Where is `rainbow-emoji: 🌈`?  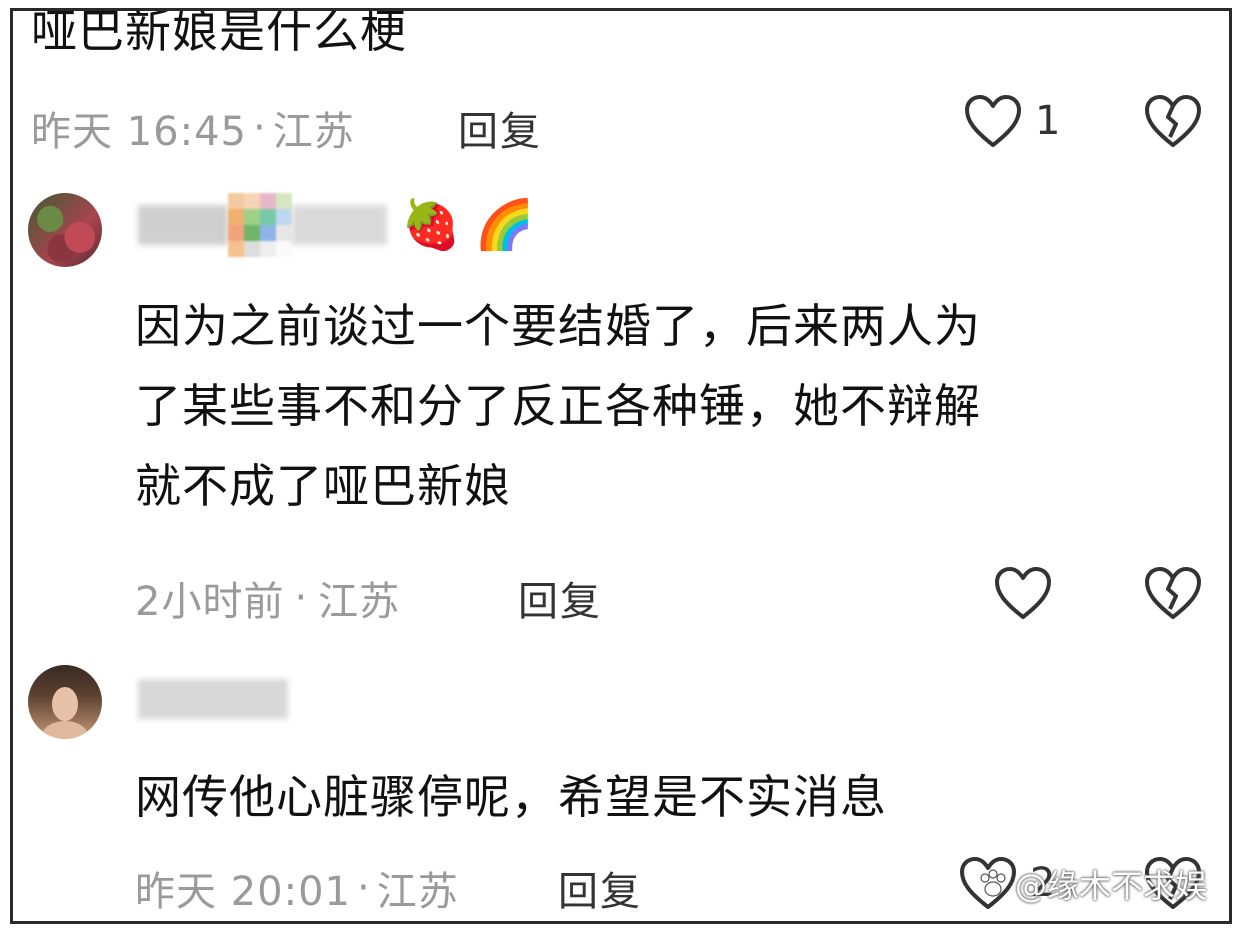
rainbow-emoji: 🌈 is located at coordinates (504, 225).